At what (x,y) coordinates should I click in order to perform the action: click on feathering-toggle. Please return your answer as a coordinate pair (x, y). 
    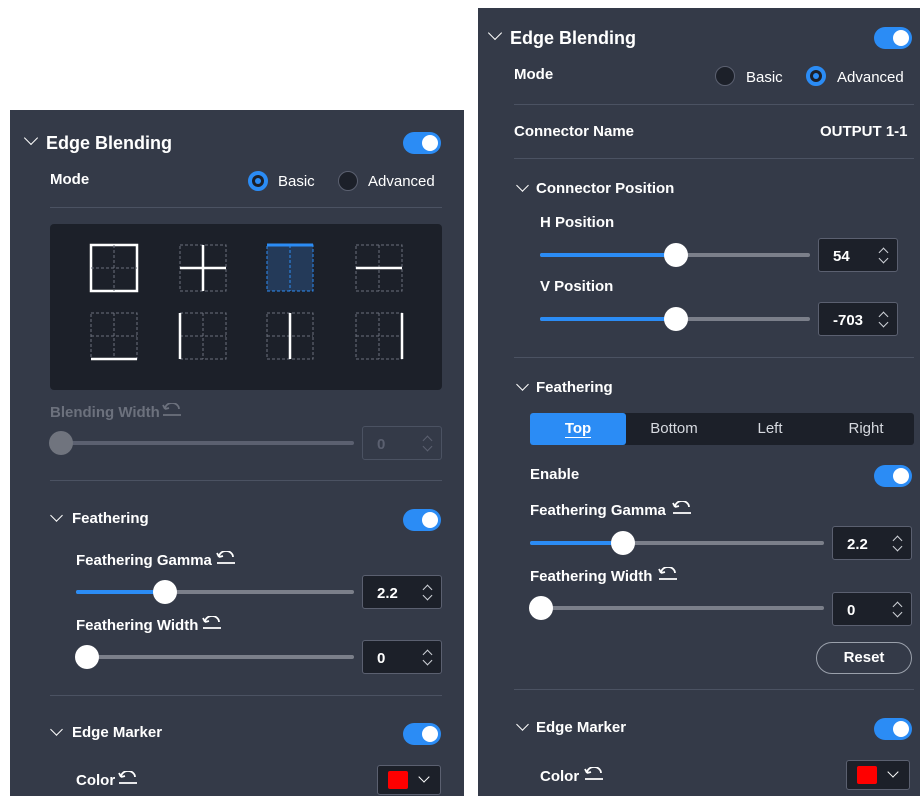
    Looking at the image, I should click on (422, 520).